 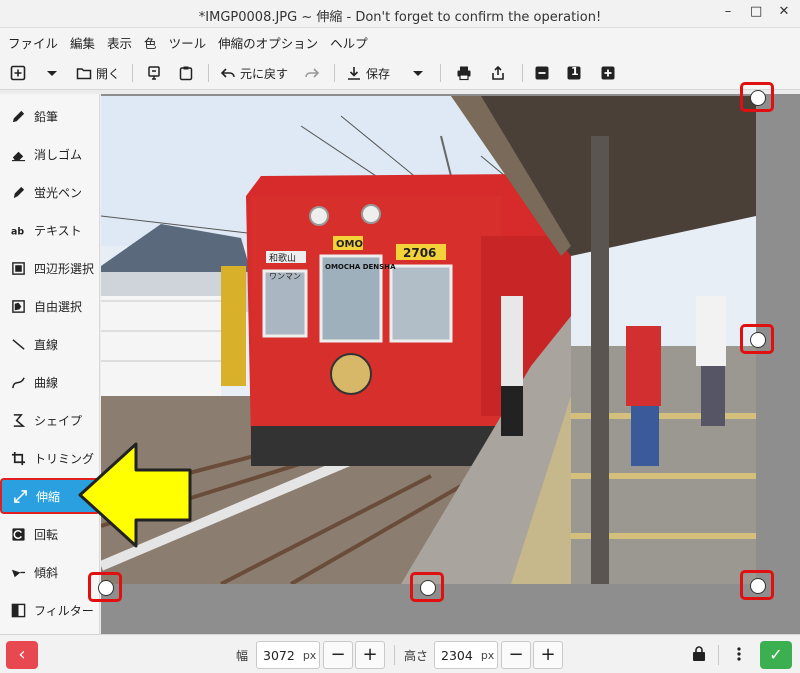 I want to click on cancel-button: ‹, so click(x=22, y=655).